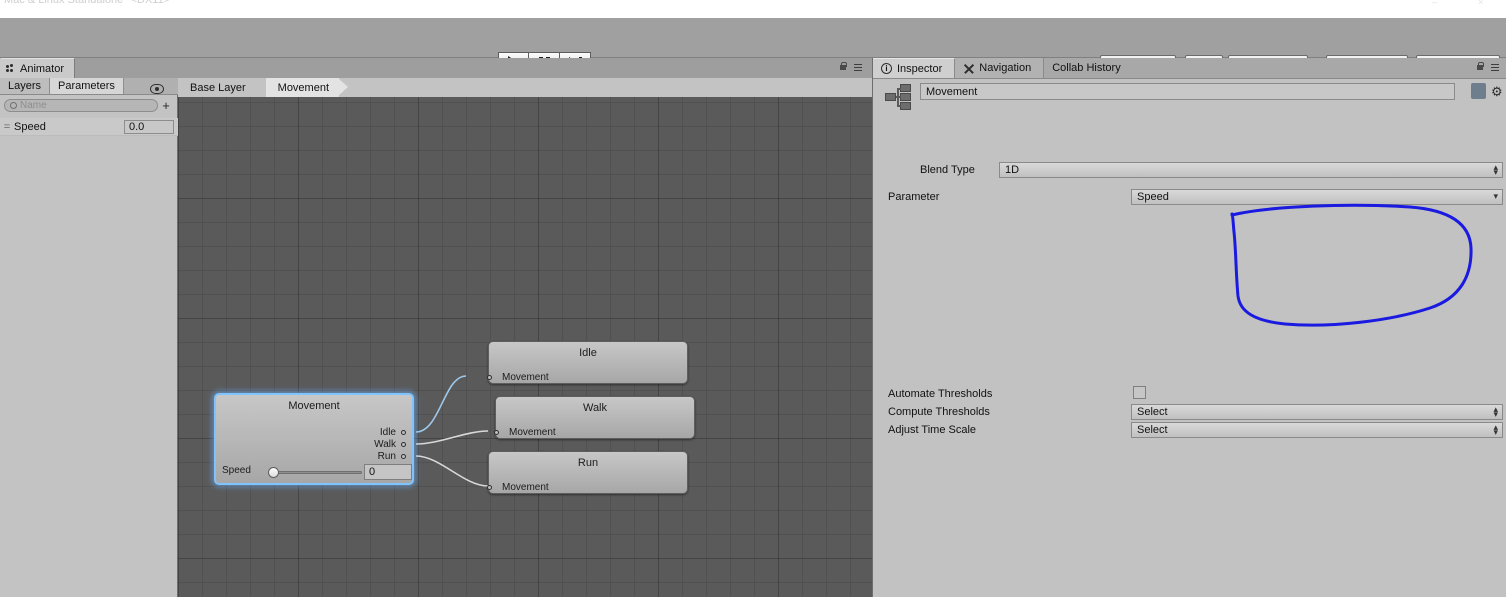 The width and height of the screenshot is (1506, 597). What do you see at coordinates (532, 432) in the screenshot?
I see `state-node-walk-motion: Movement` at bounding box center [532, 432].